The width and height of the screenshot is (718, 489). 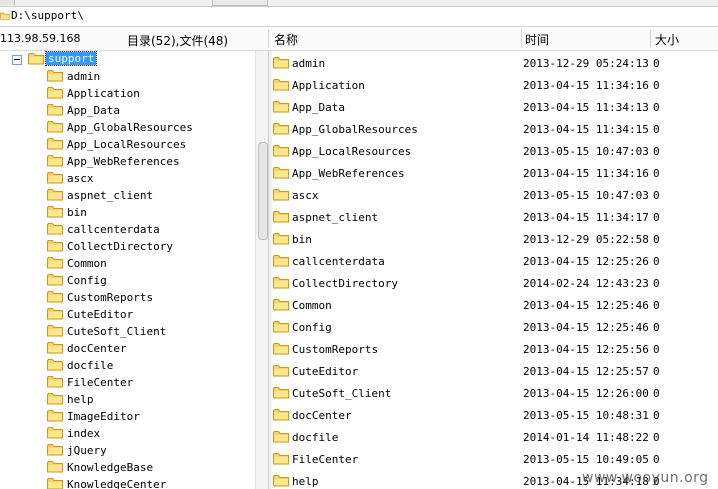 What do you see at coordinates (110, 195) in the screenshot?
I see `tree-item-label: aspnet_client` at bounding box center [110, 195].